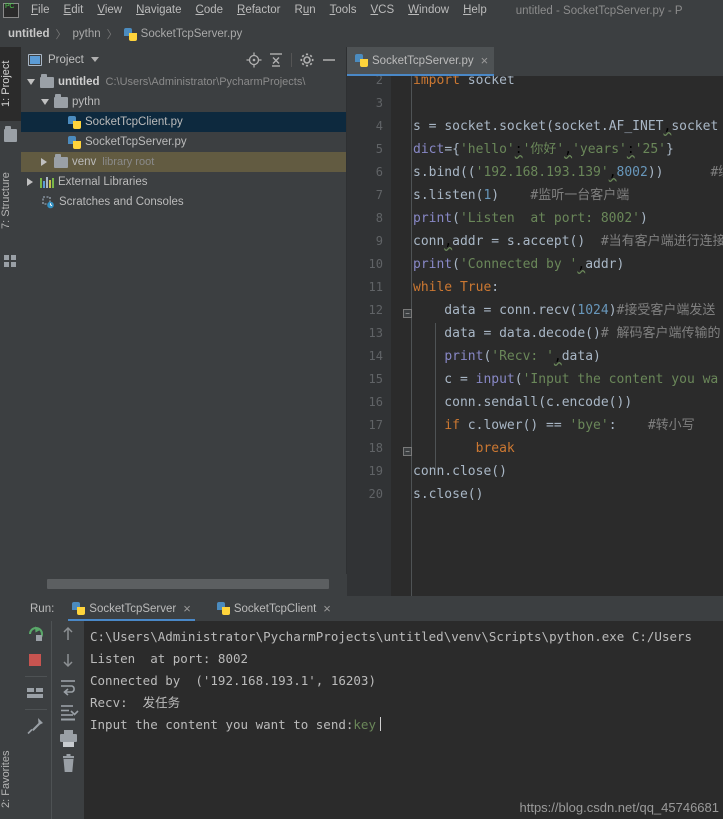 The width and height of the screenshot is (723, 819). I want to click on breadcrumb: untitled 〉 pythn 〉 SocketTcpServer.py, so click(361, 34).